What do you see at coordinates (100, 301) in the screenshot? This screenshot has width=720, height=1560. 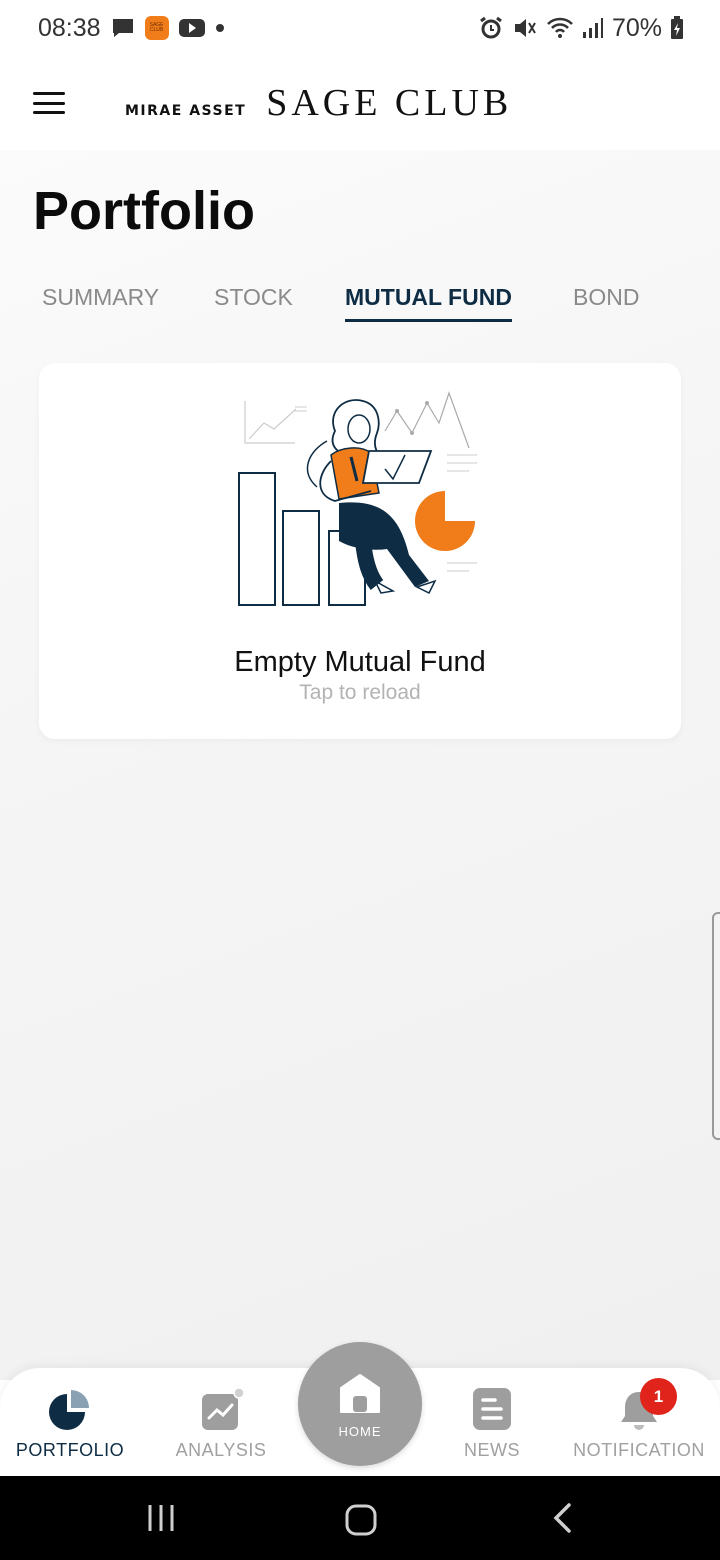 I see `tab-summary: SUMMARY` at bounding box center [100, 301].